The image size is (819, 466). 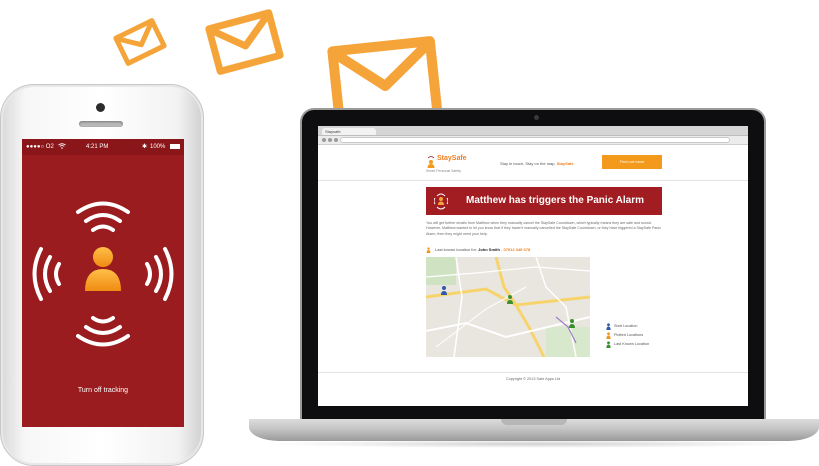 I want to click on wifi-icon, so click(x=62, y=147).